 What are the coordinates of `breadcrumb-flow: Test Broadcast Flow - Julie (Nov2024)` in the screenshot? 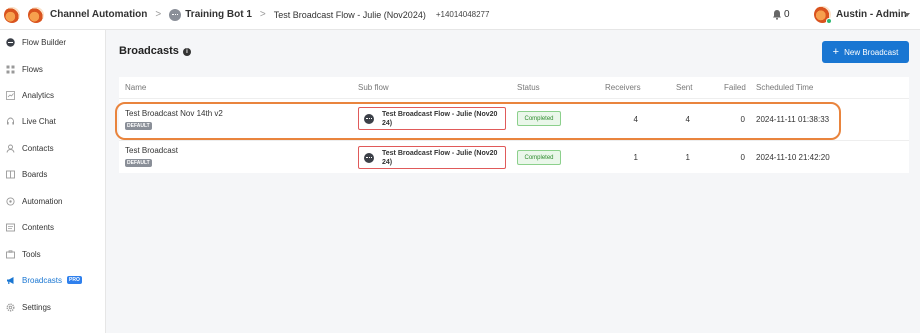 It's located at (350, 15).